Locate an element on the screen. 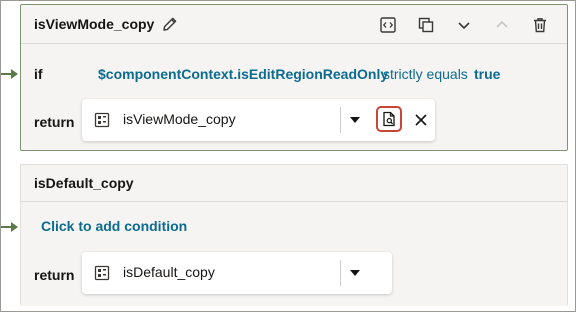 This screenshot has height=312, width=576. close-icon is located at coordinates (421, 120).